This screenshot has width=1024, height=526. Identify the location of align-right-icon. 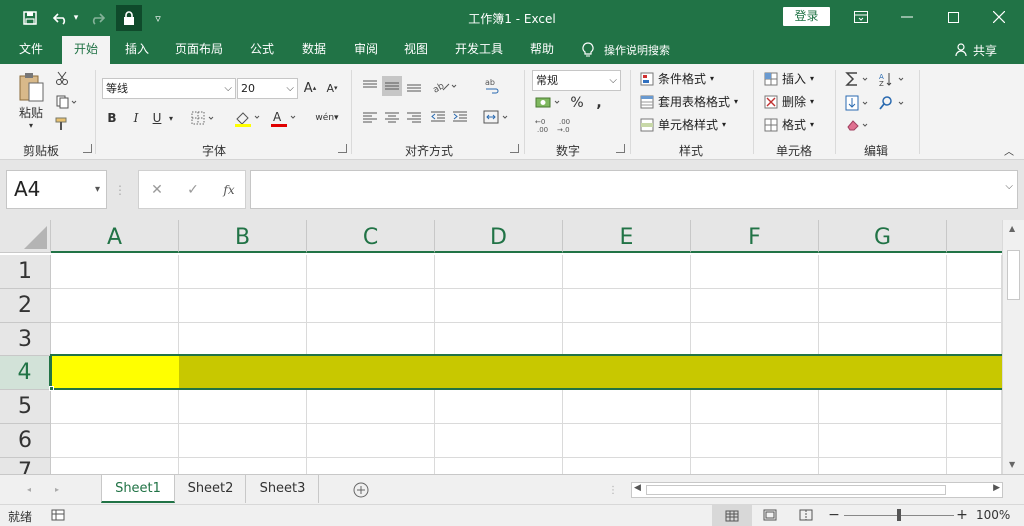
(414, 117).